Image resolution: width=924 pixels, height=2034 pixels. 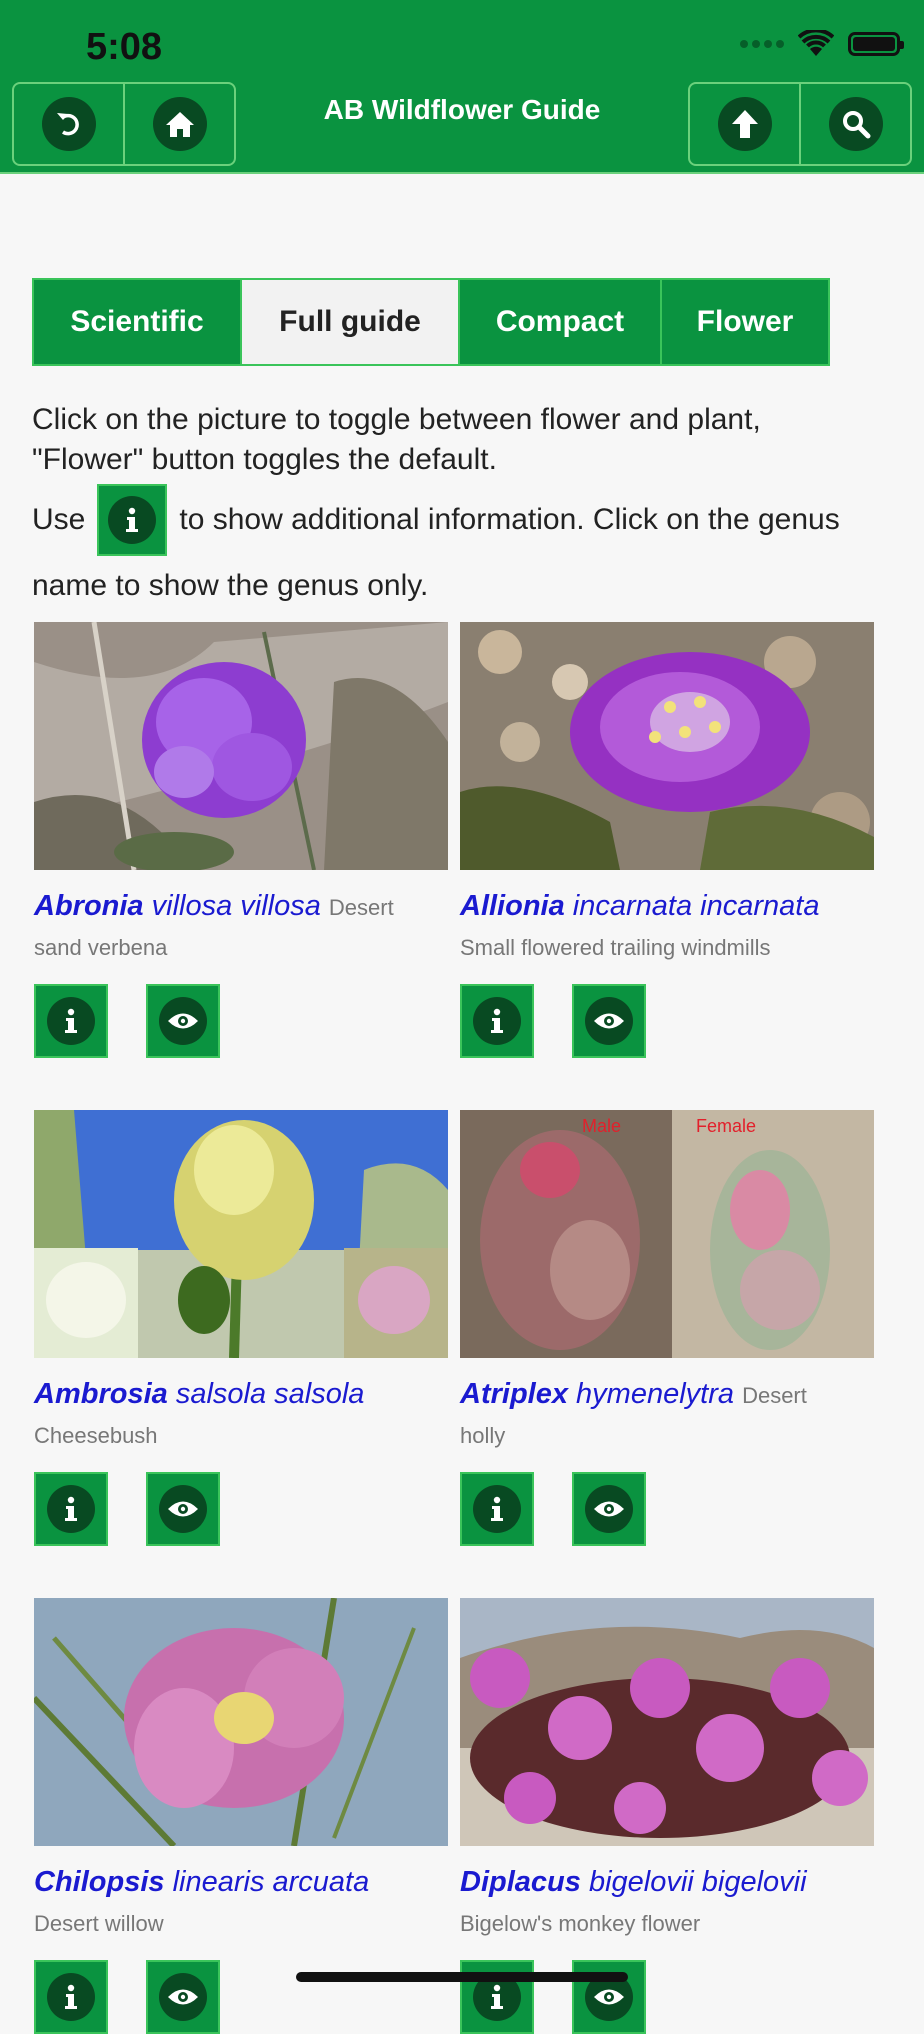 I want to click on battery-icon, so click(x=876, y=44).